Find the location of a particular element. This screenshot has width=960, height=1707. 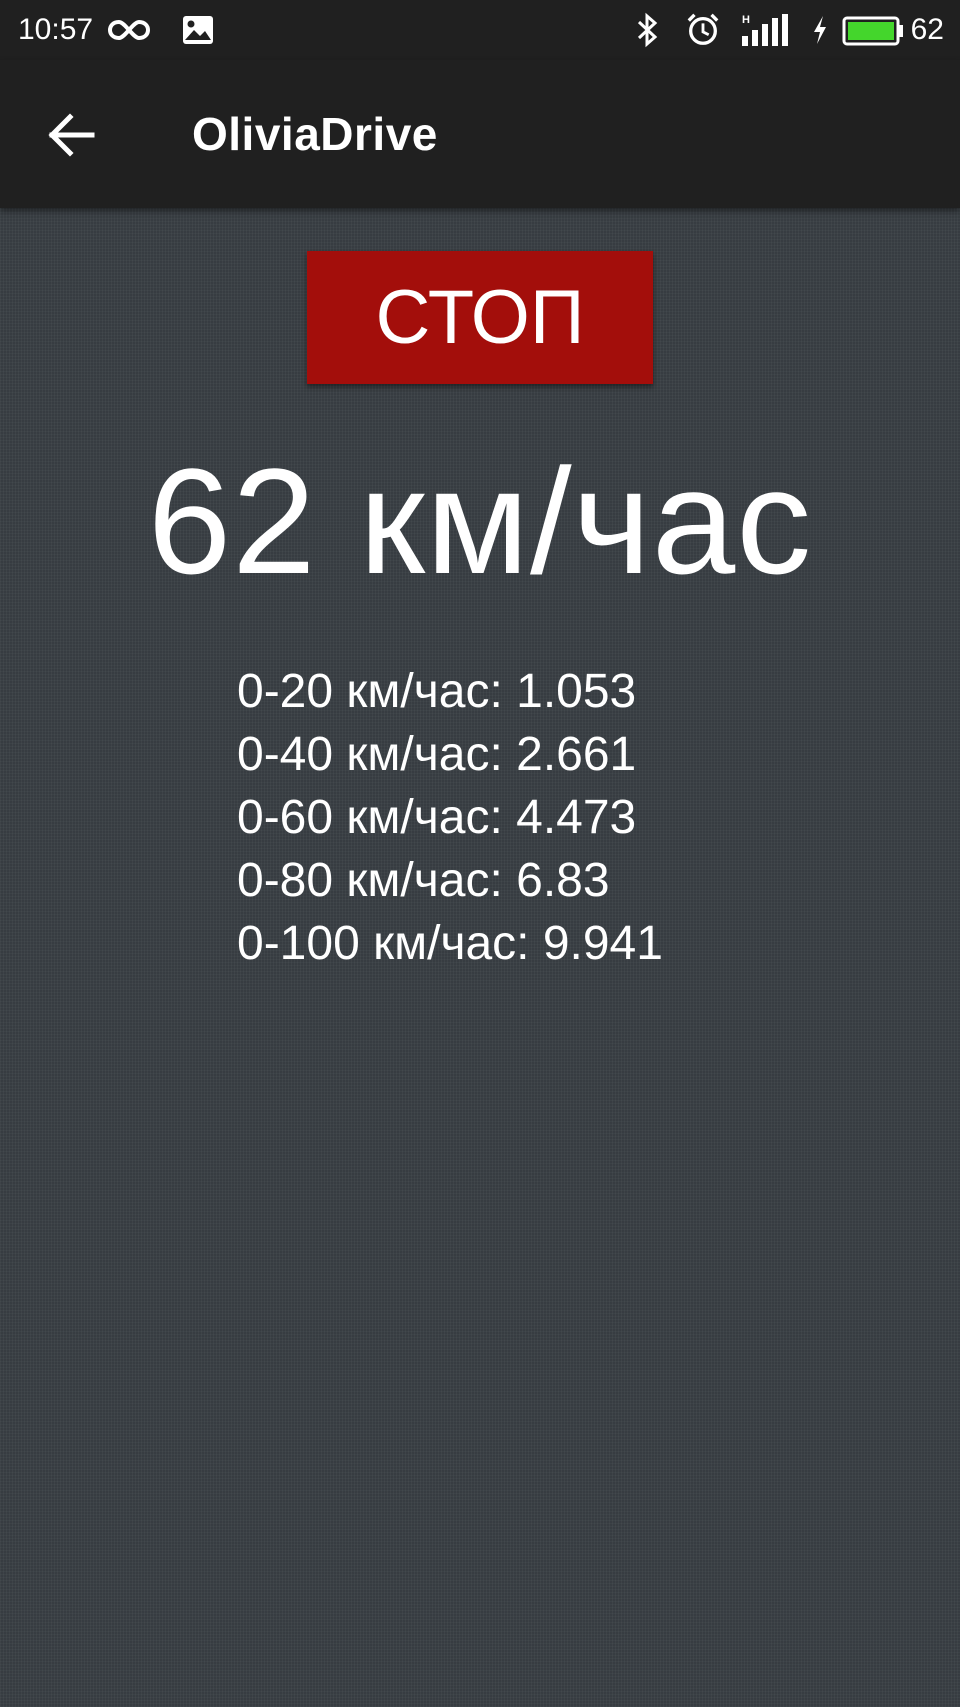

signal-icon: H is located at coordinates (765, 30).